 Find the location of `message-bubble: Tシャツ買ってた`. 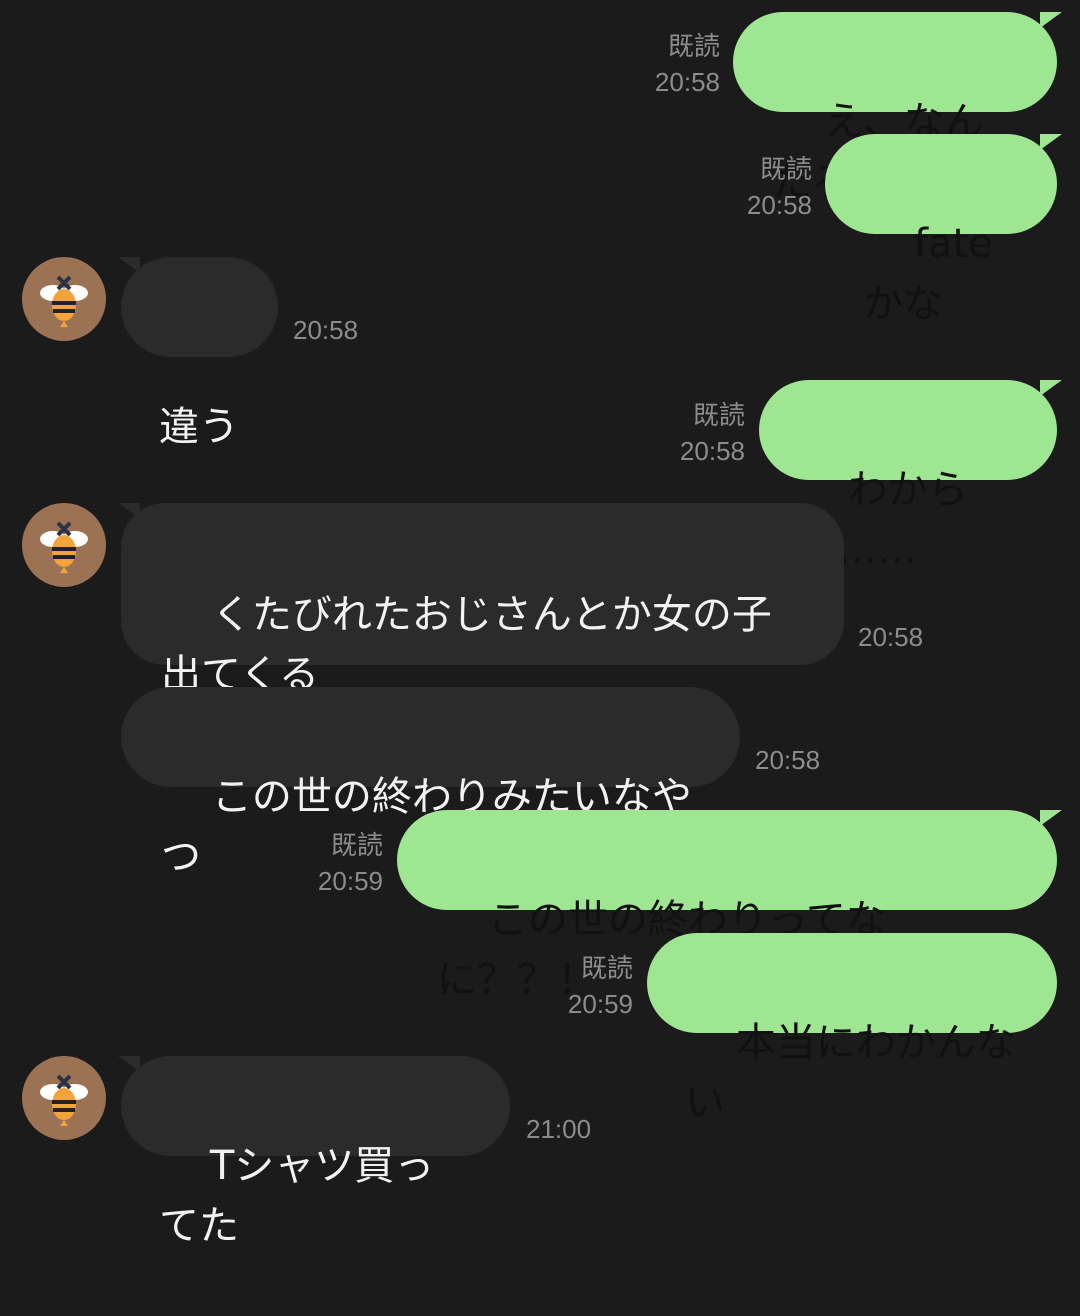

message-bubble: Tシャツ買ってた is located at coordinates (315, 1152).